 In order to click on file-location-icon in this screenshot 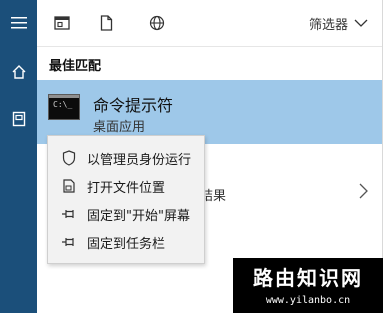, I will do `click(69, 186)`.